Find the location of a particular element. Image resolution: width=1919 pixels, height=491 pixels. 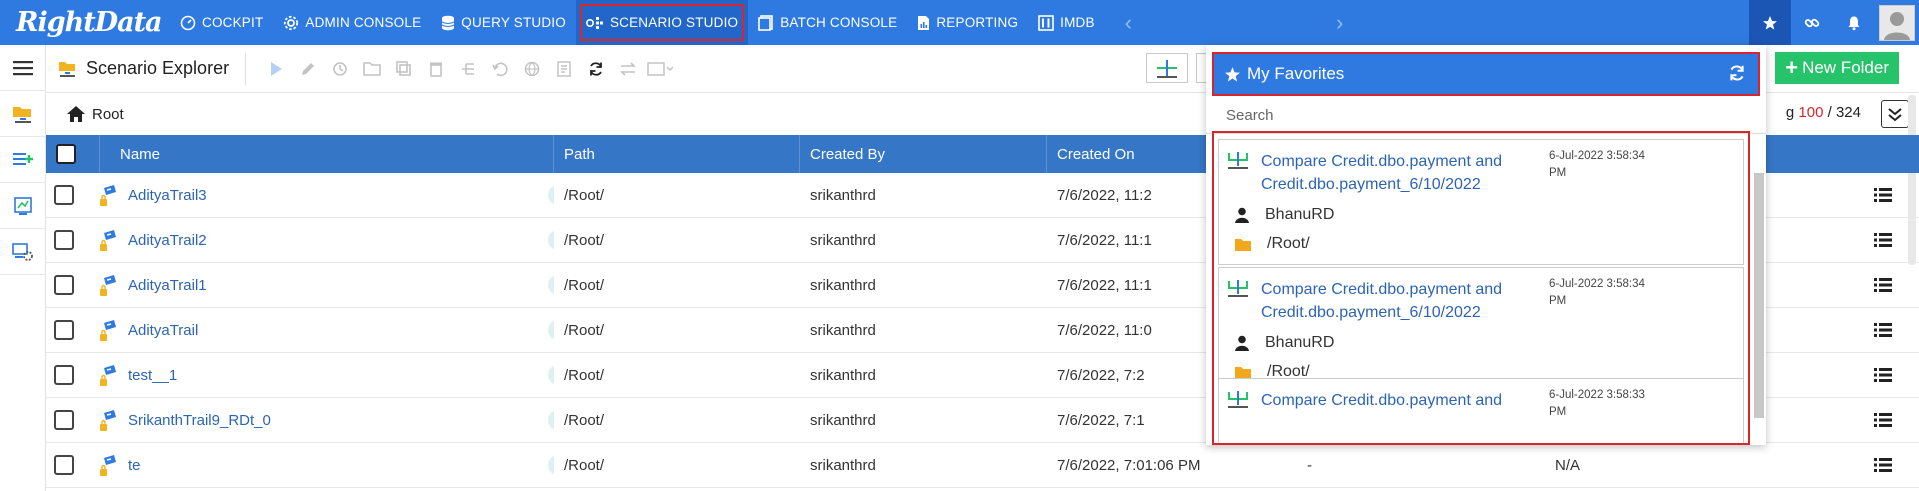

nav-cockpit: COCKPIT is located at coordinates (221, 22).